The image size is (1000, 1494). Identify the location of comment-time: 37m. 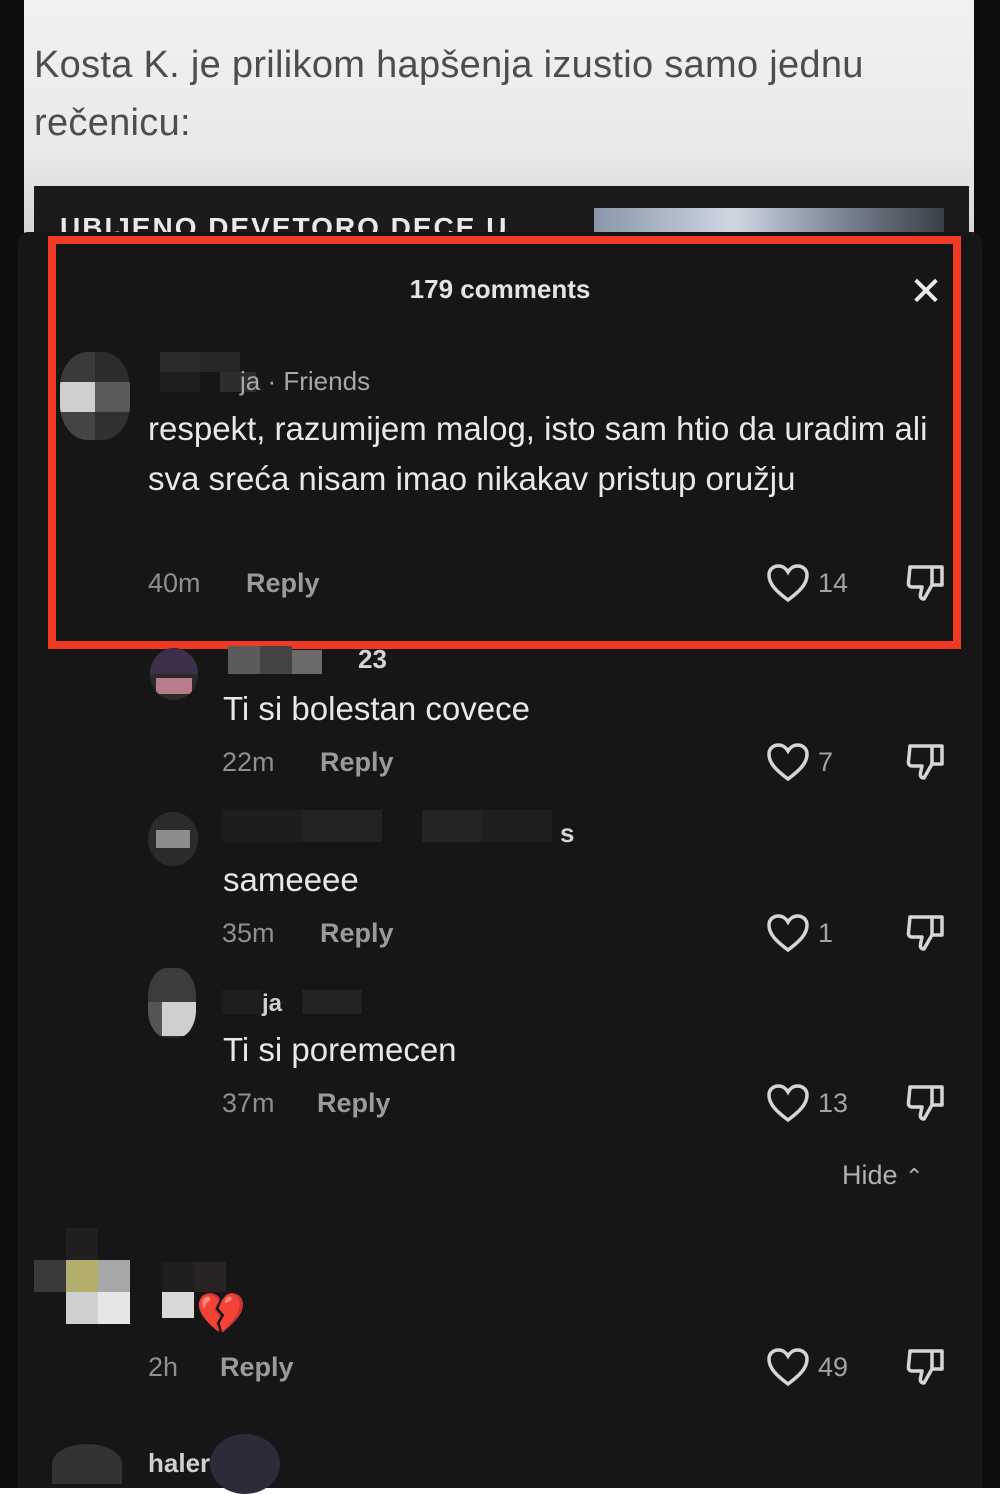
(248, 1103).